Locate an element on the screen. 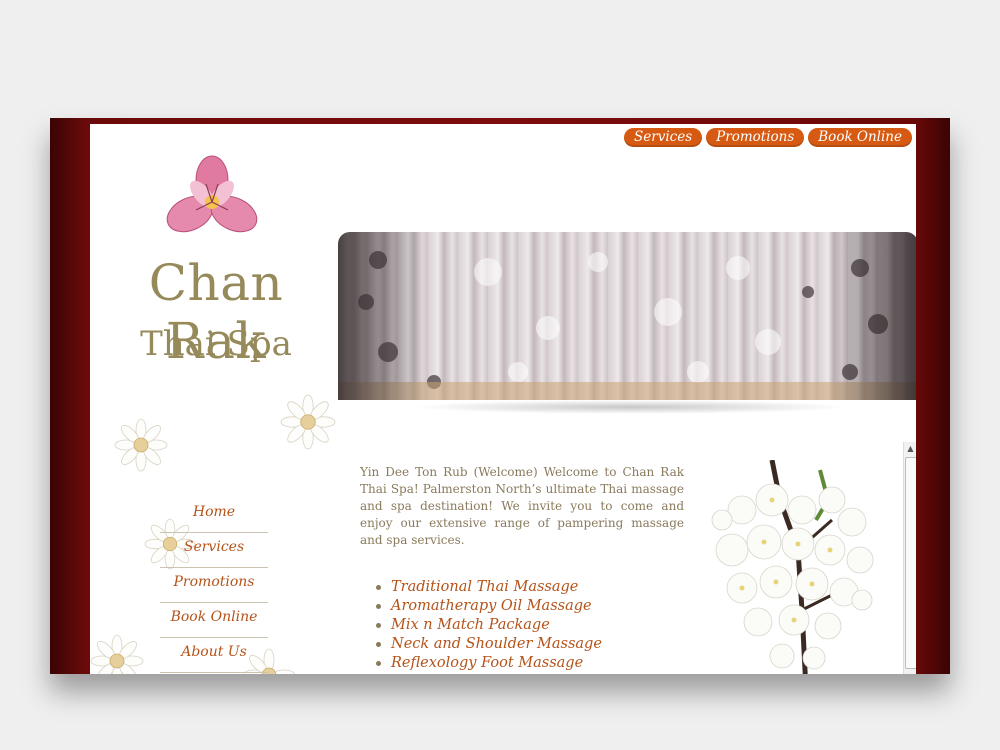  side-nav-home-link: Home is located at coordinates (214, 515).